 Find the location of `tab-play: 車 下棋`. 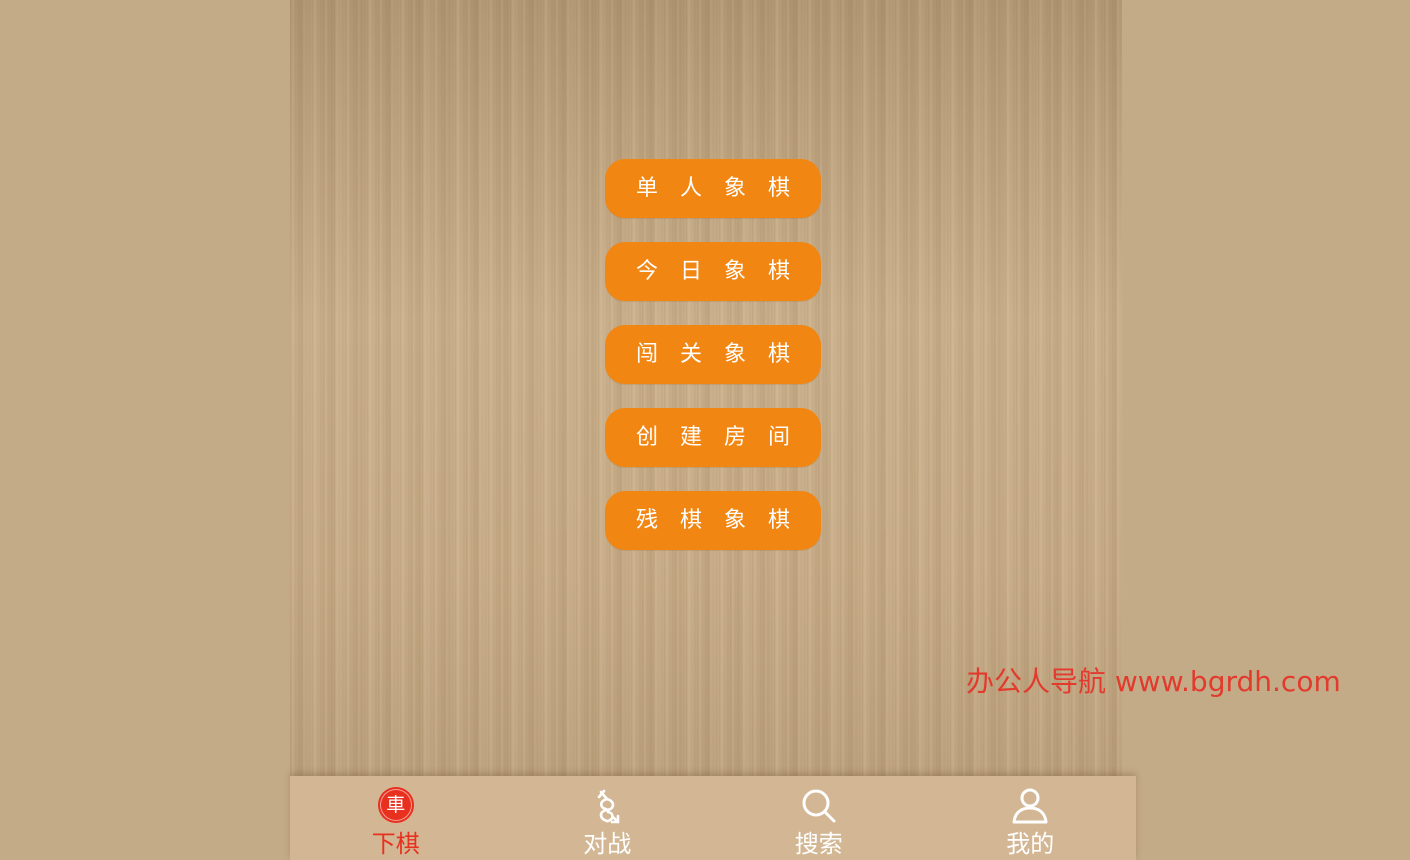

tab-play: 車 下棋 is located at coordinates (396, 818).